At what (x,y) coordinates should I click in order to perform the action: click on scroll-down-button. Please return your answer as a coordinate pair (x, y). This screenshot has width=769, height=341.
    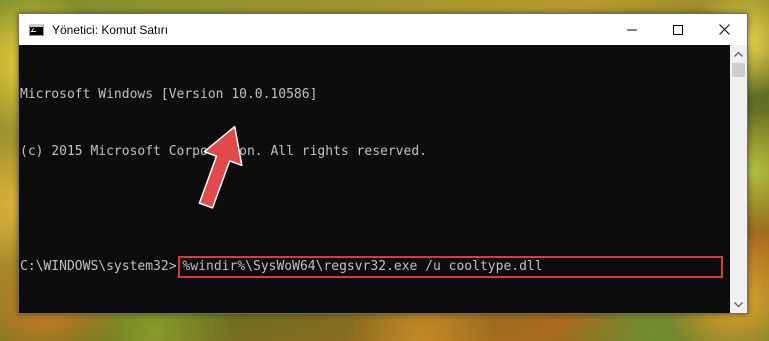
    Looking at the image, I should click on (738, 304).